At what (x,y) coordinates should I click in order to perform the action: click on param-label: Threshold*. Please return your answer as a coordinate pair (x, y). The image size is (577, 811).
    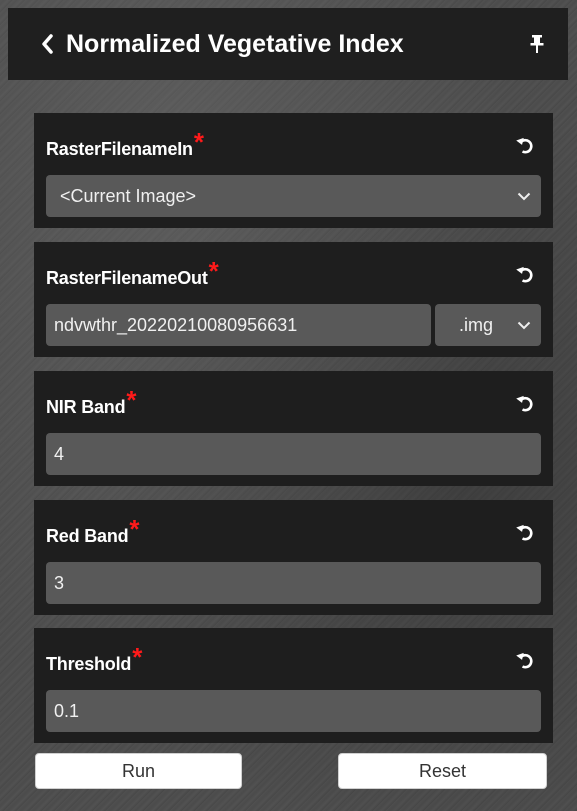
    Looking at the image, I should click on (94, 659).